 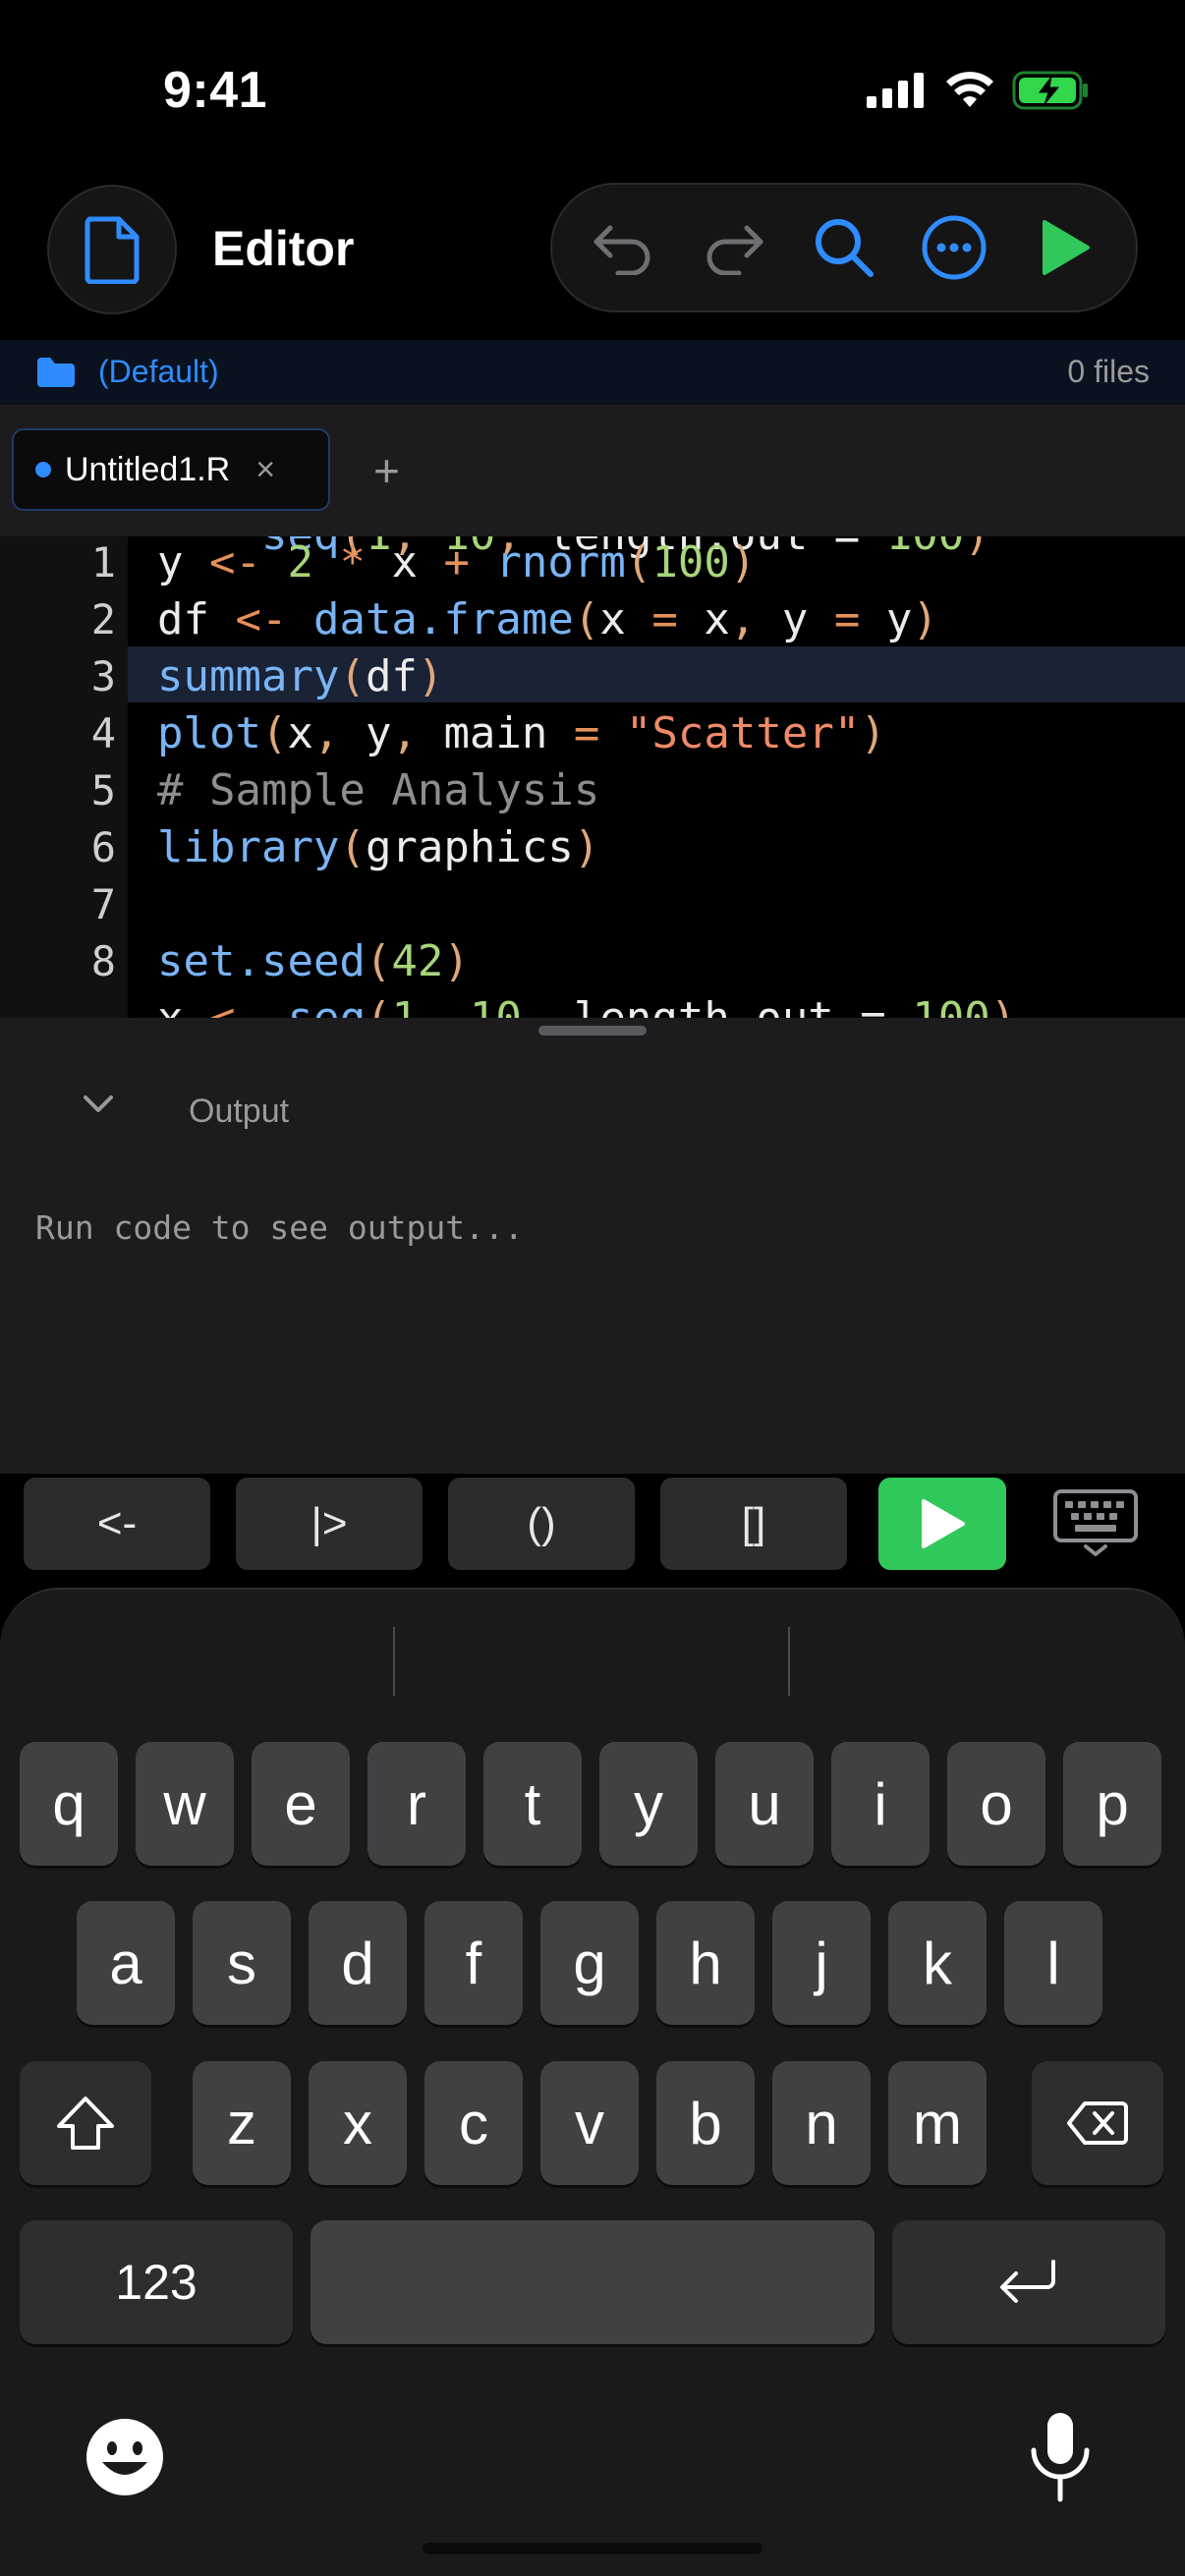 I want to click on run-code-button, so click(x=942, y=1524).